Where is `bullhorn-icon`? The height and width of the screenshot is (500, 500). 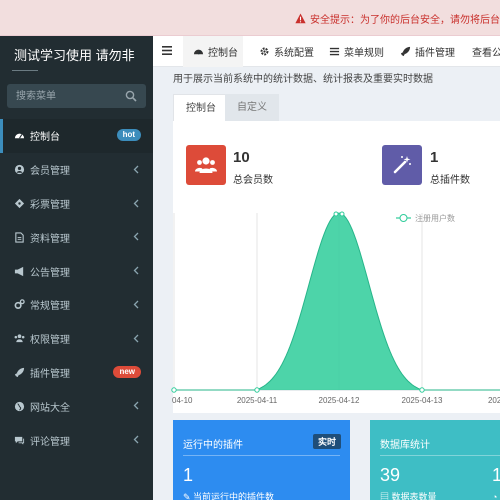
bullhorn-icon is located at coordinates (19, 271).